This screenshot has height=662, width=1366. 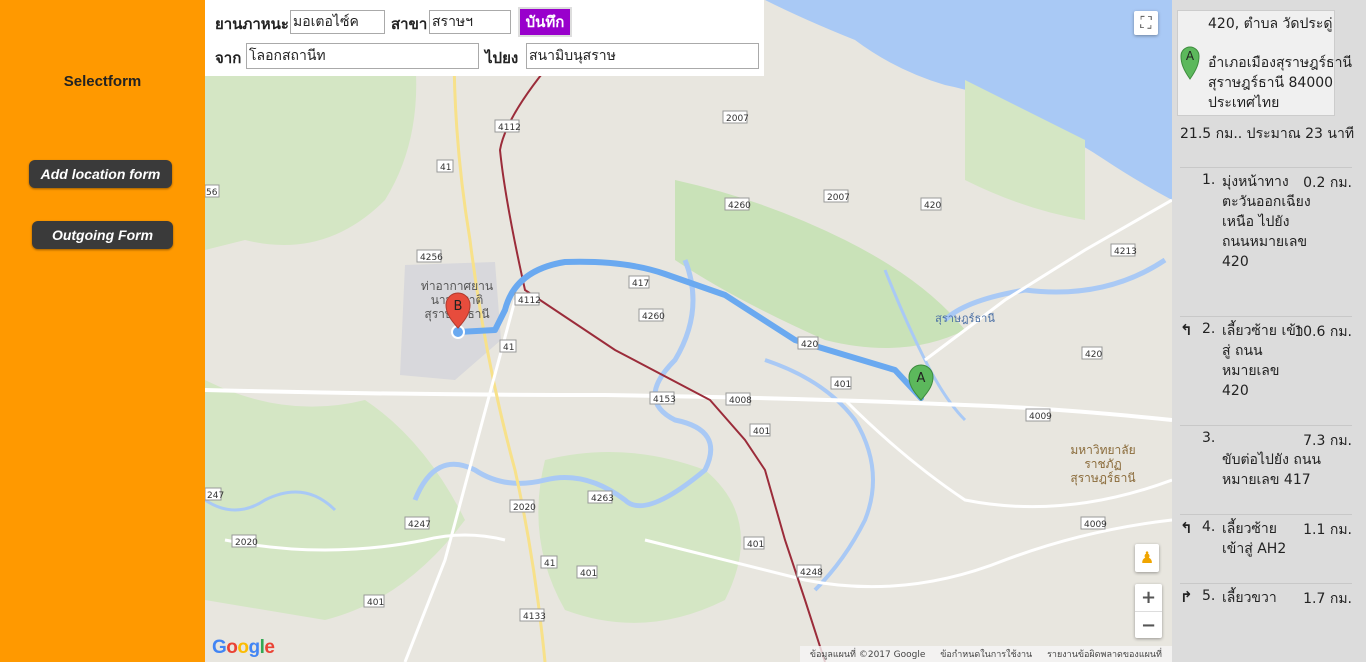 What do you see at coordinates (1249, 598) in the screenshot?
I see `step-text: เลี้ยวขวา` at bounding box center [1249, 598].